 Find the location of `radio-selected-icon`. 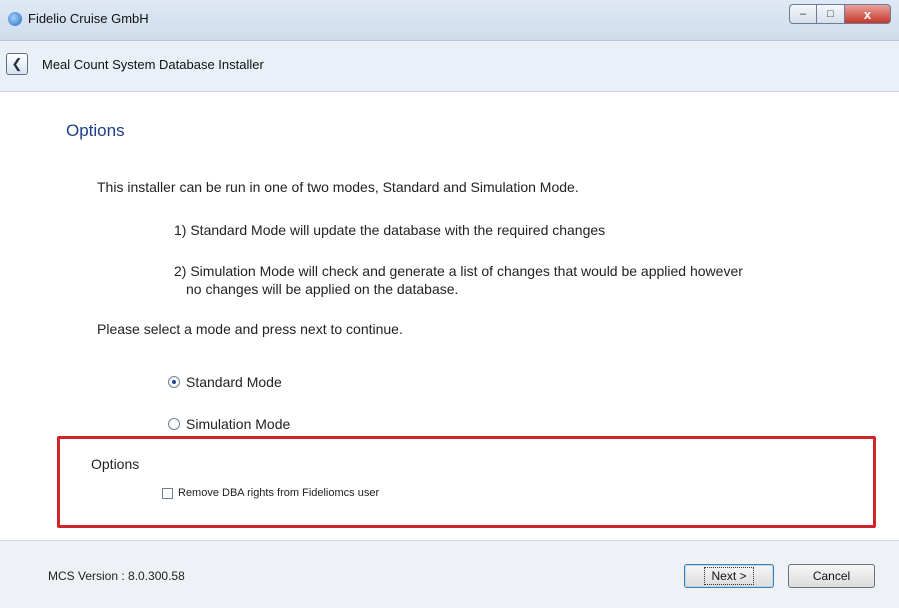

radio-selected-icon is located at coordinates (174, 382).